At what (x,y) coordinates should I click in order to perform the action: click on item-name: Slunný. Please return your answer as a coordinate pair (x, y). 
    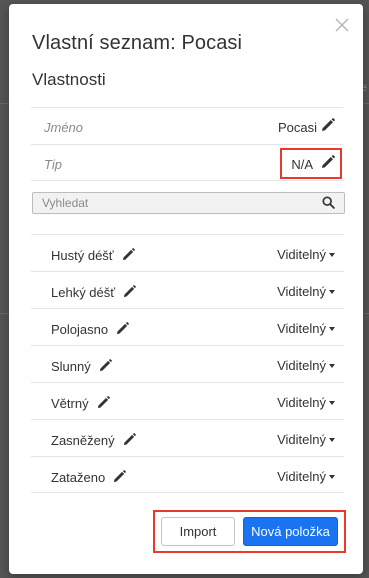
    Looking at the image, I should click on (71, 366).